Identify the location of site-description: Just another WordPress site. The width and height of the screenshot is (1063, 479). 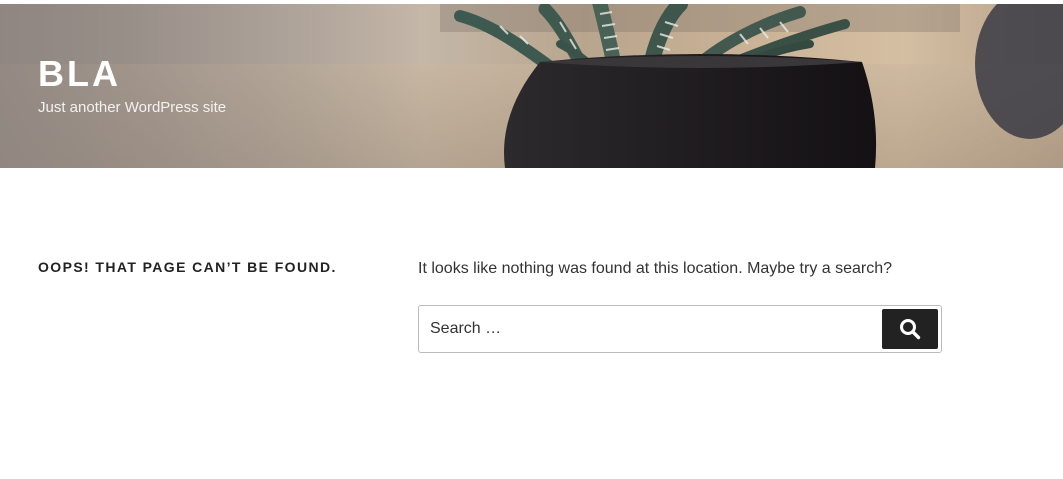
(132, 107).